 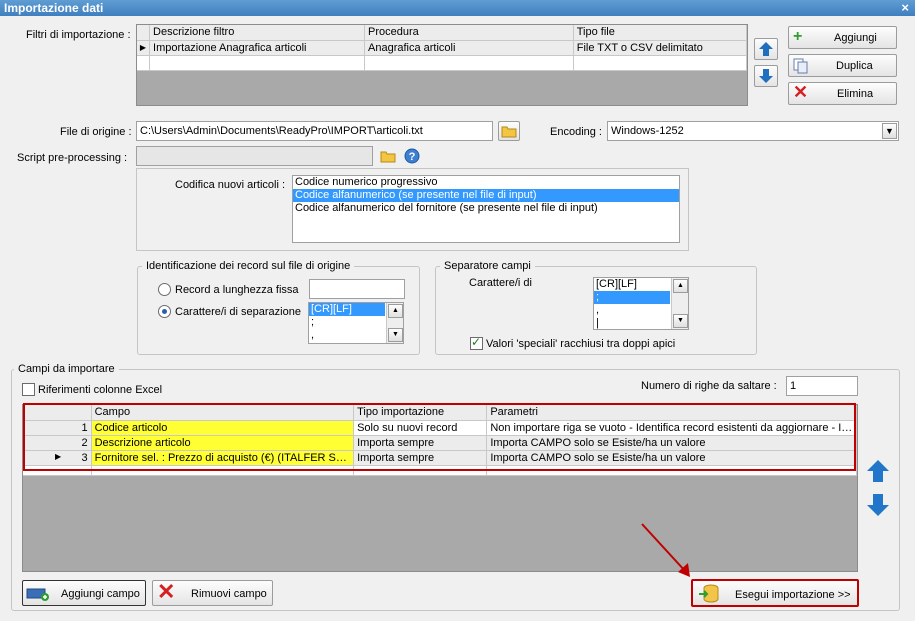 I want to click on help-button: ?, so click(x=412, y=156).